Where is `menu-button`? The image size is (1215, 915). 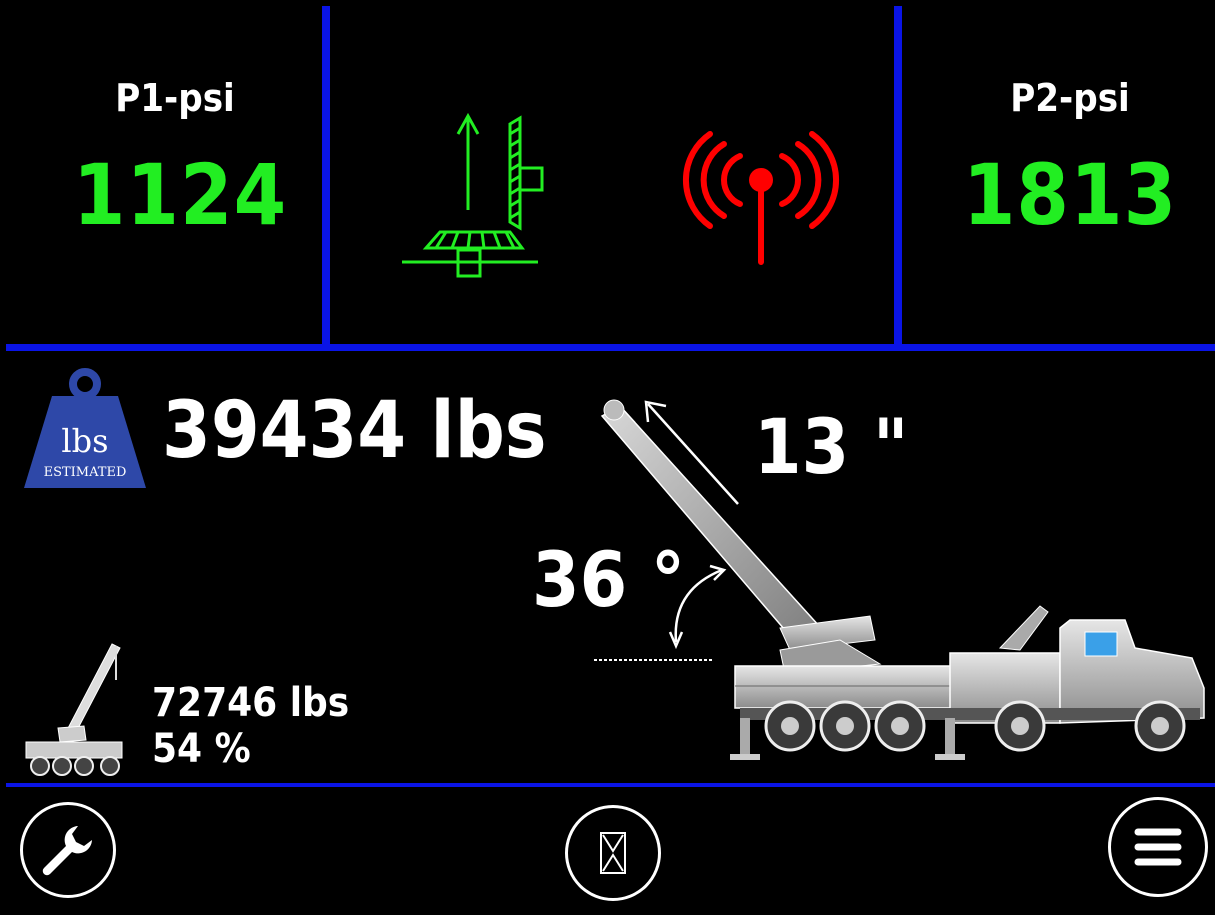 menu-button is located at coordinates (1158, 847).